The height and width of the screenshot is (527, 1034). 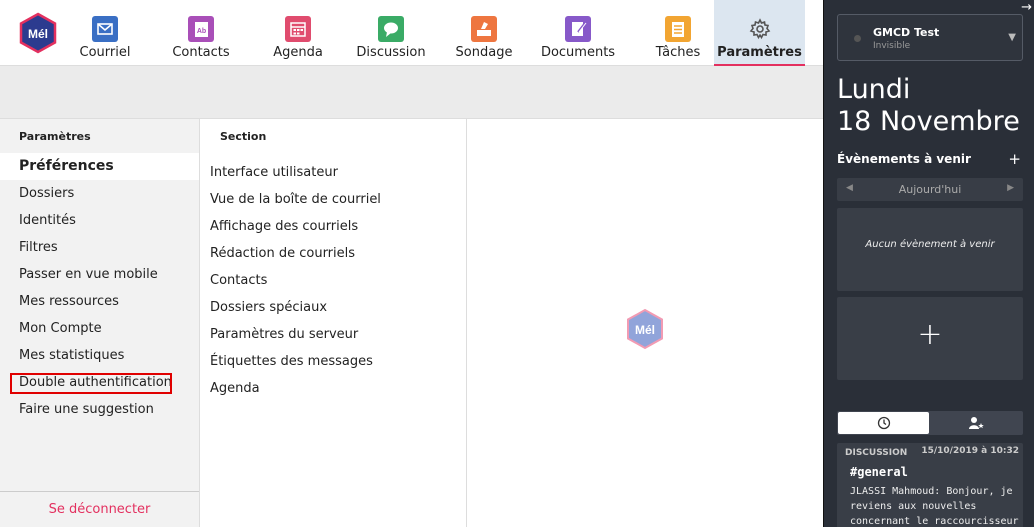 What do you see at coordinates (1012, 37) in the screenshot?
I see `chevron-down-icon: ▼` at bounding box center [1012, 37].